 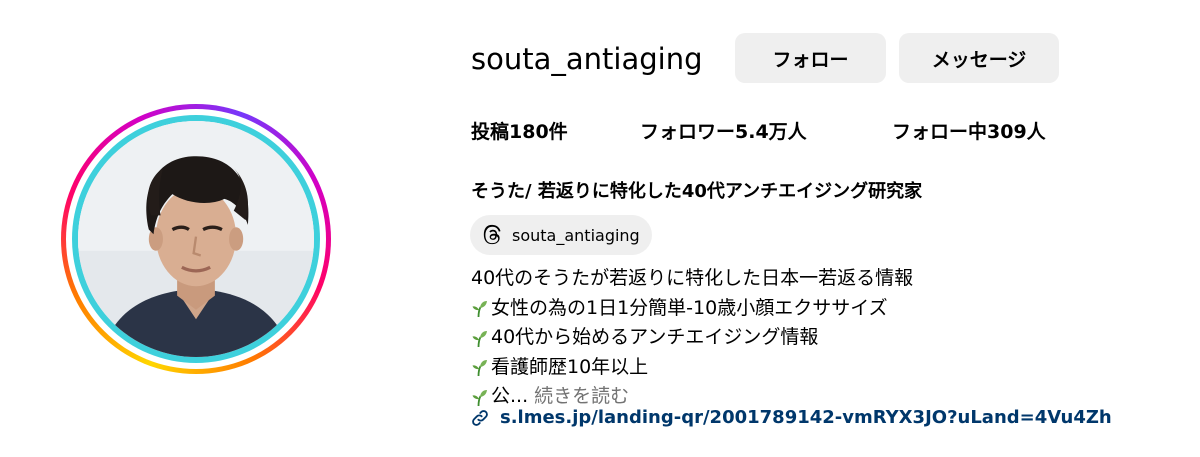 I want to click on bio-line: 40代のそうたが若返りに特化した日本一若返る情報, so click(x=692, y=279).